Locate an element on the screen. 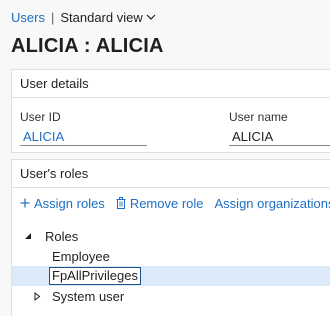 The width and height of the screenshot is (330, 316). assign-organizations-button: Assign organizations is located at coordinates (272, 203).